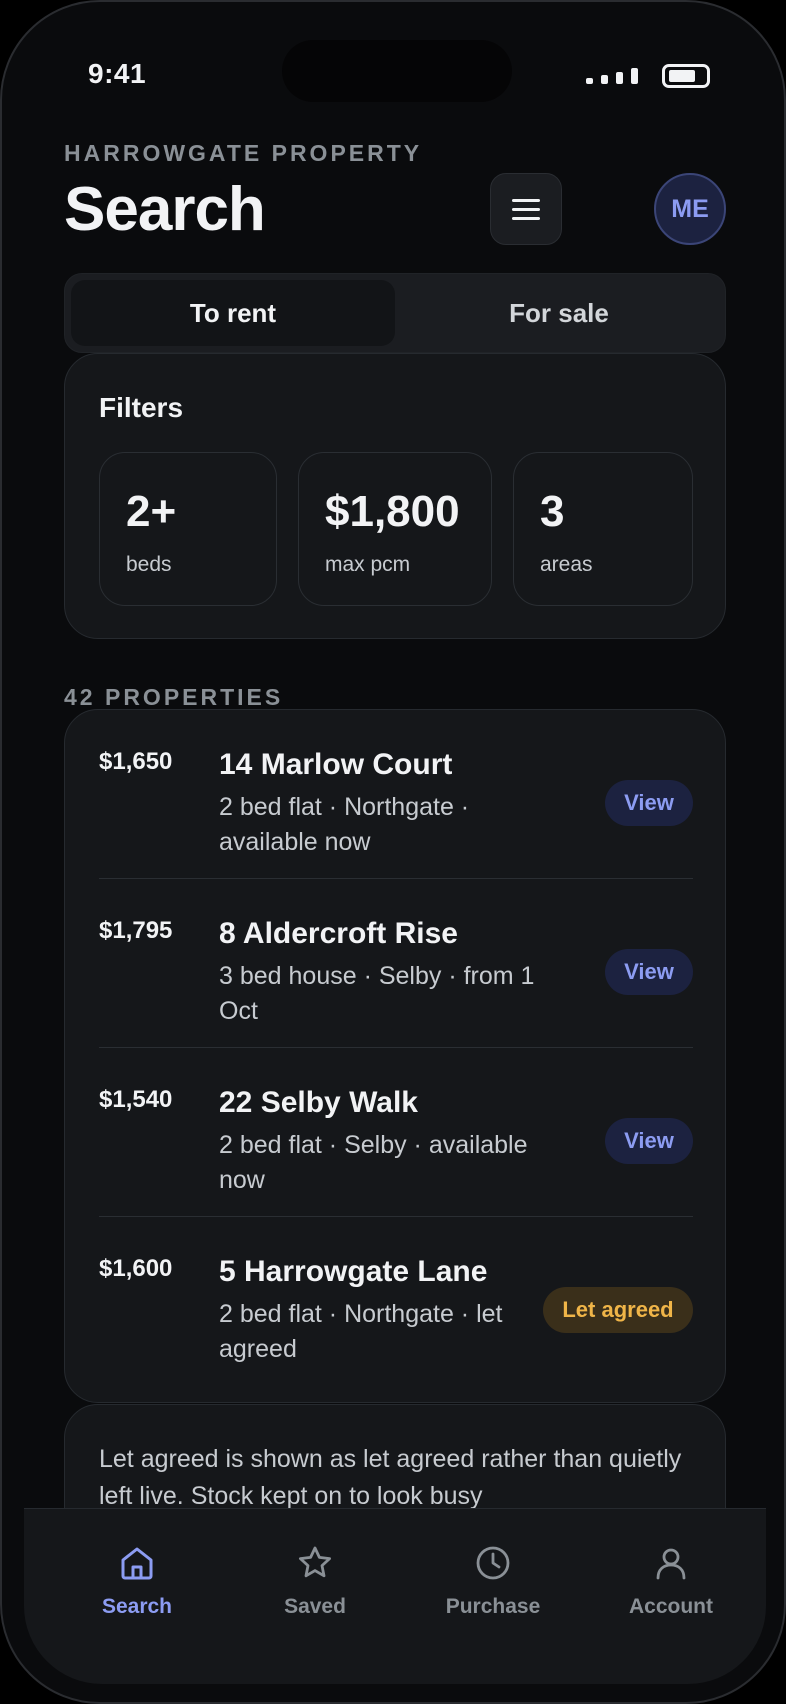 Image resolution: width=786 pixels, height=1704 pixels. I want to click on property-details: 3 bed house · Selby · from 1 Oct, so click(377, 993).